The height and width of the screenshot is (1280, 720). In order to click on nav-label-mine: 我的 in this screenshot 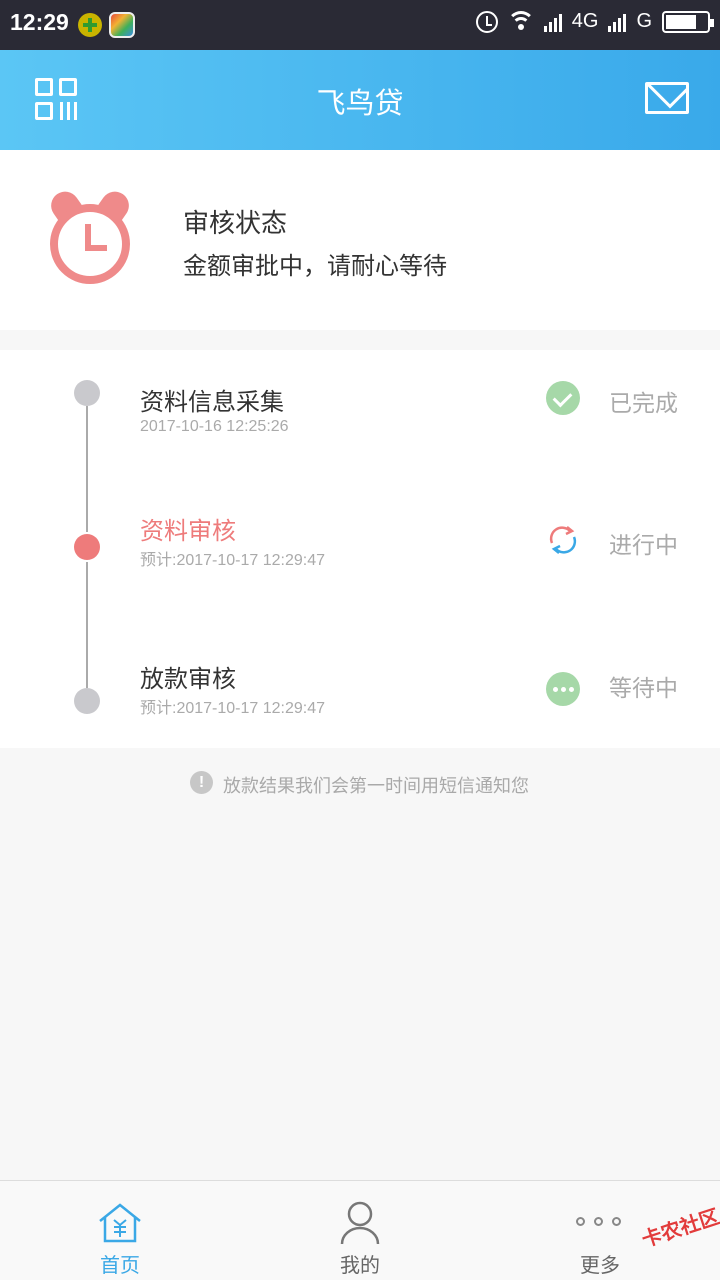, I will do `click(360, 1265)`.